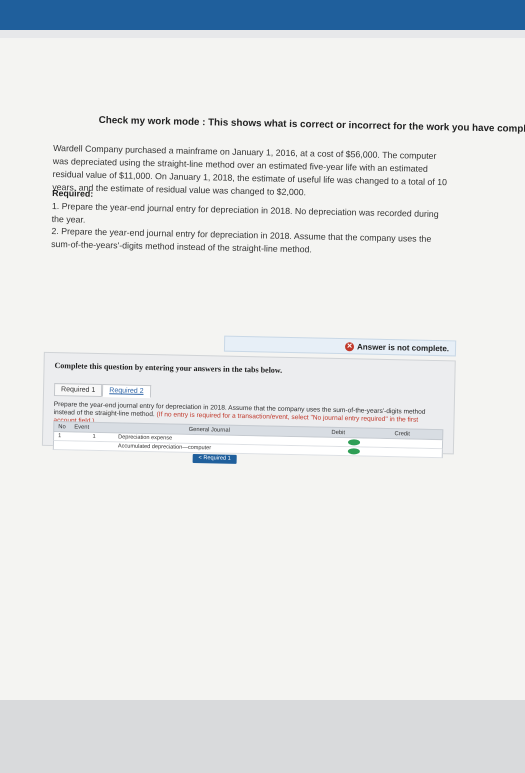  I want to click on tab-bar: Required 1 Required 2, so click(102, 390).